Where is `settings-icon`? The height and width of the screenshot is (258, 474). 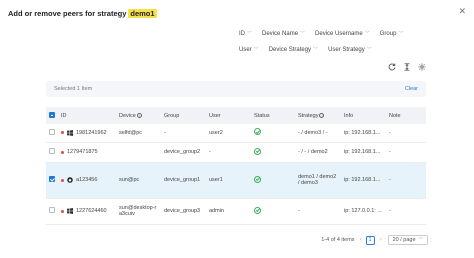
settings-icon is located at coordinates (422, 67).